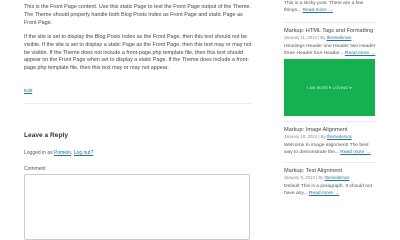  I want to click on user-profile-link: Pomelo, so click(62, 153).